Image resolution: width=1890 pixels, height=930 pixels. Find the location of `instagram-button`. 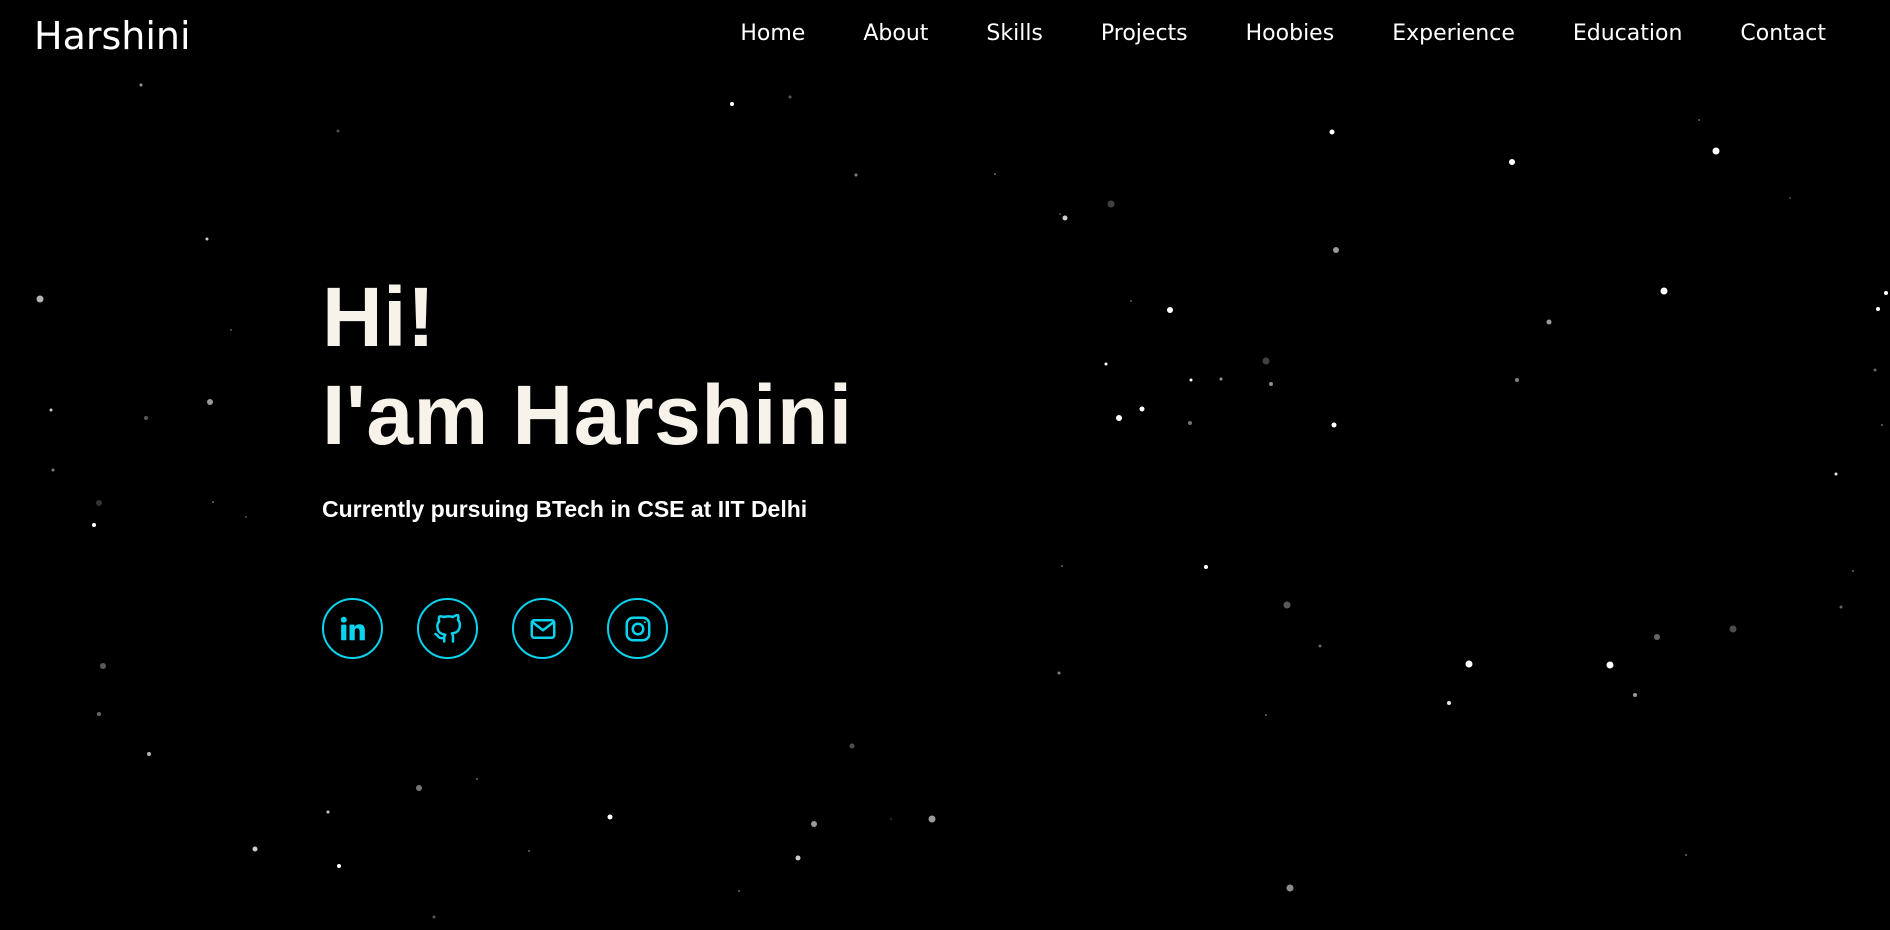

instagram-button is located at coordinates (637, 628).